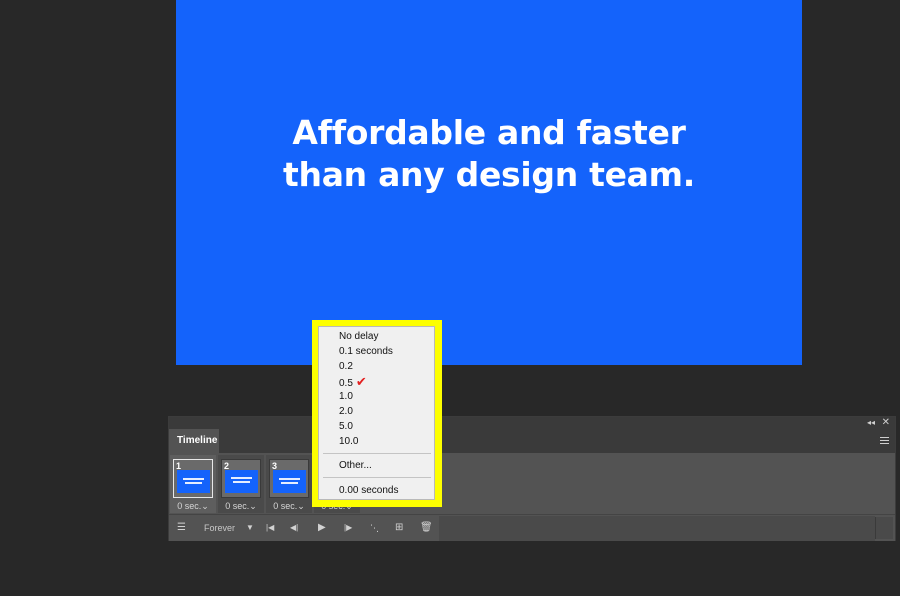  I want to click on delay-option-1-0: 1.0, so click(346, 397).